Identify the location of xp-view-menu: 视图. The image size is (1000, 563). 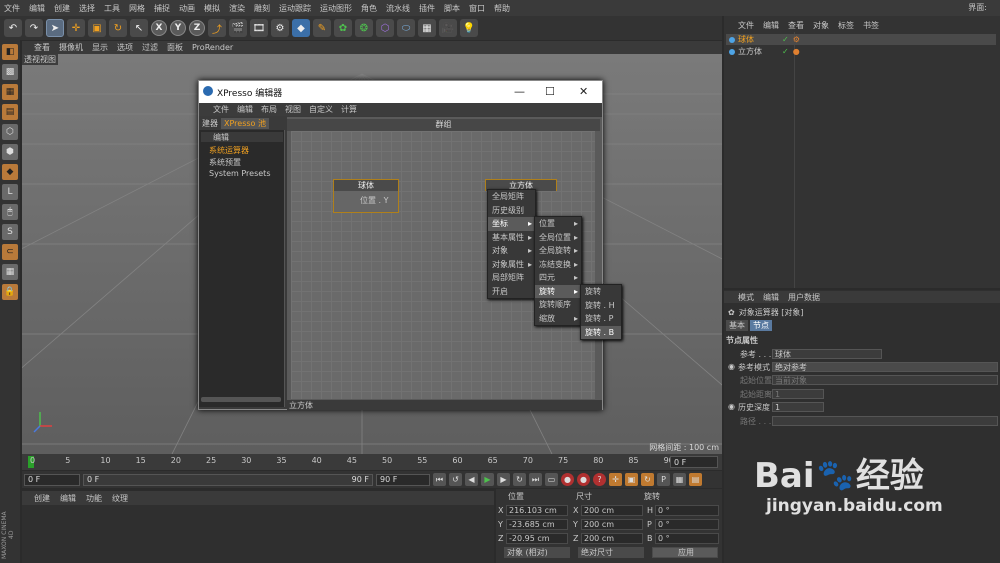
(293, 109).